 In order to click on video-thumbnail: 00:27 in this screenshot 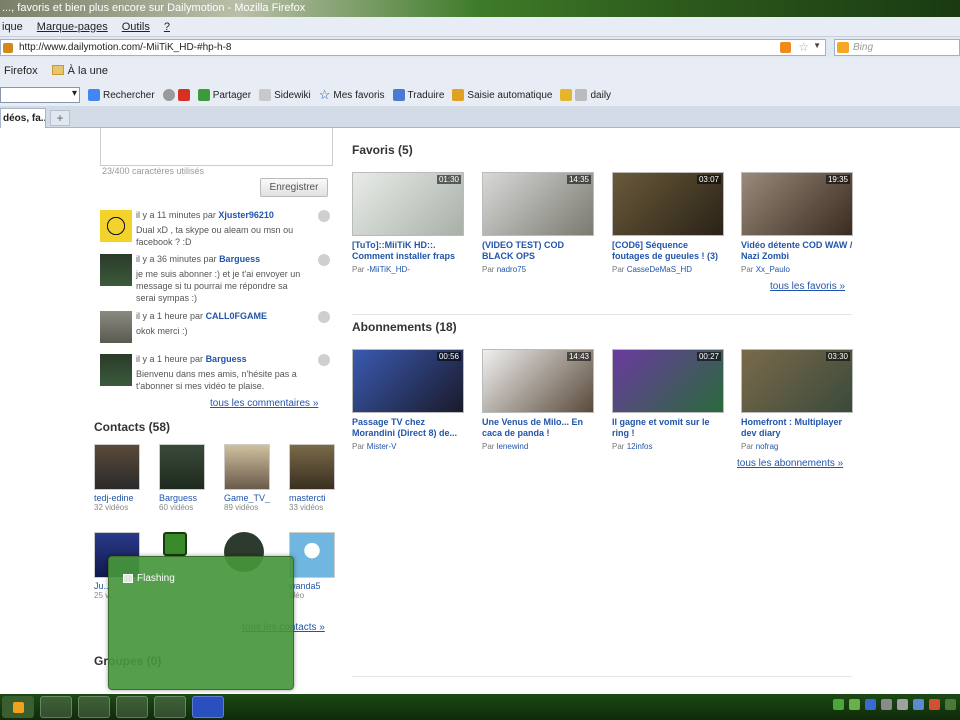, I will do `click(668, 381)`.